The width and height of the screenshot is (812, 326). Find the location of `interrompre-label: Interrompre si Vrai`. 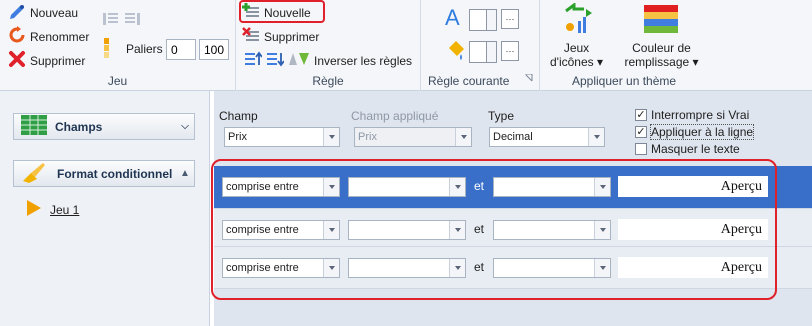

interrompre-label: Interrompre si Vrai is located at coordinates (700, 115).